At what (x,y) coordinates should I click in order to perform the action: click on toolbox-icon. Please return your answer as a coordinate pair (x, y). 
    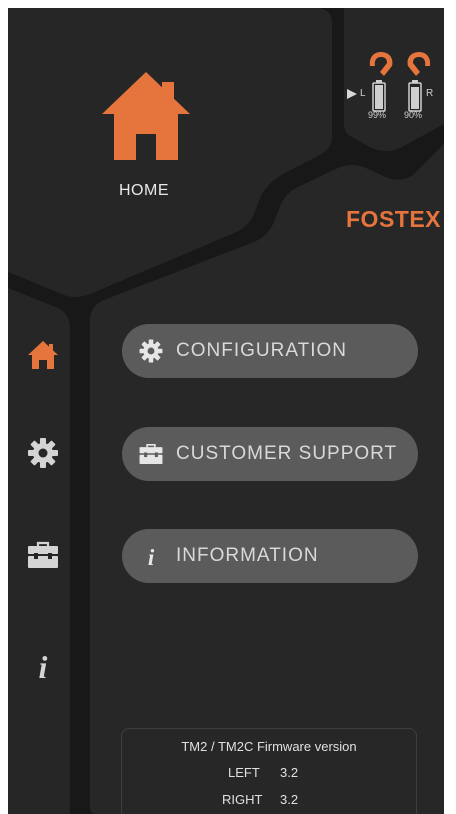
    Looking at the image, I should click on (151, 454).